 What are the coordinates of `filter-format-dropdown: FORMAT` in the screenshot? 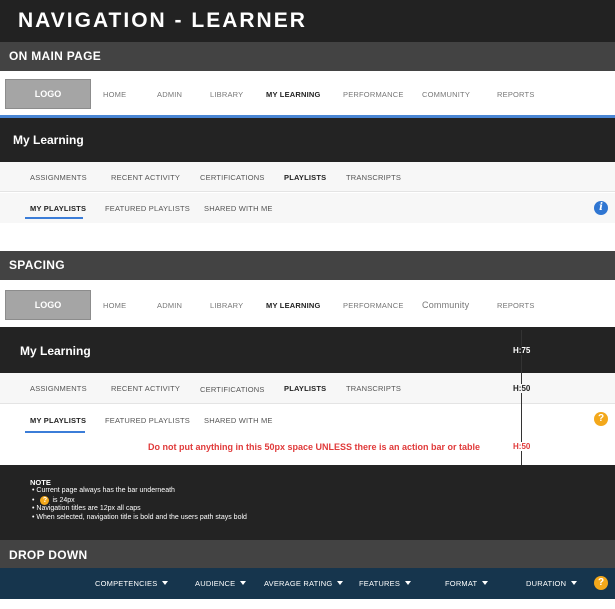 It's located at (467, 583).